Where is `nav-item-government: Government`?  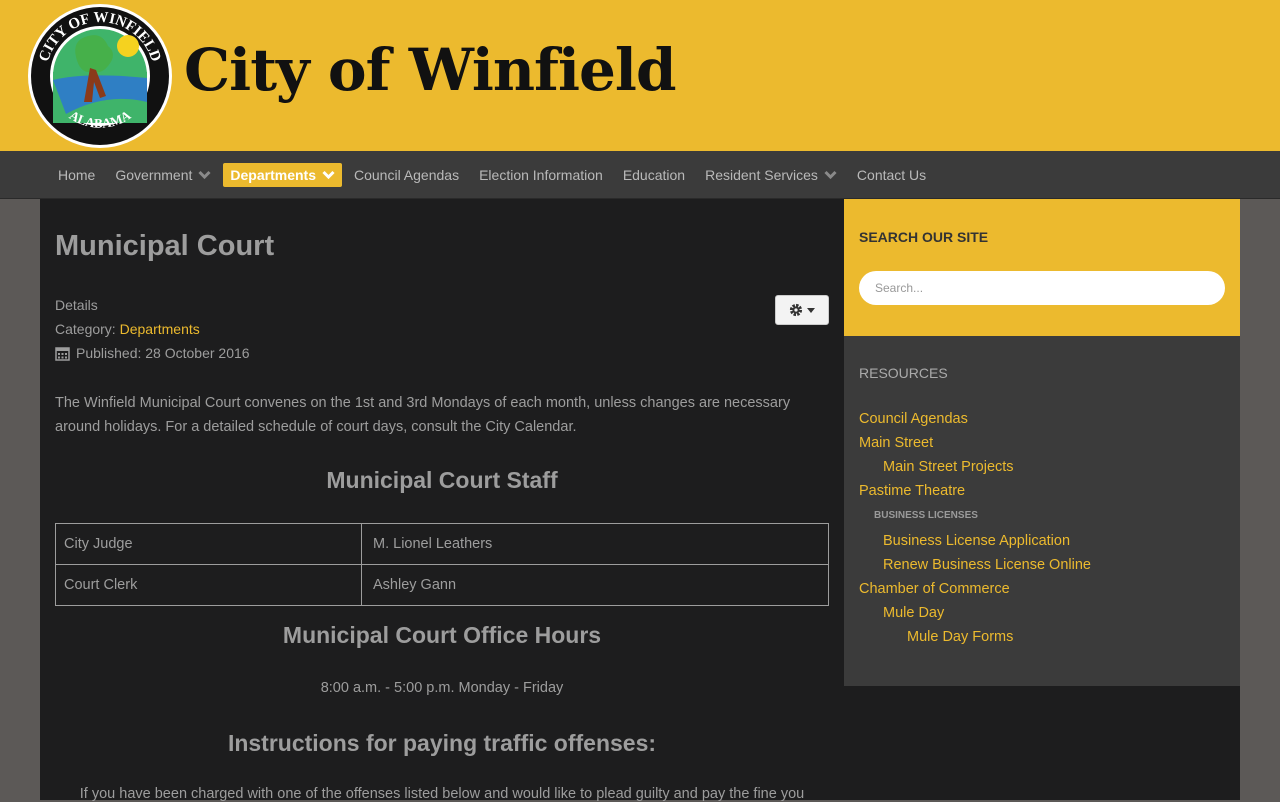 nav-item-government: Government is located at coordinates (163, 175).